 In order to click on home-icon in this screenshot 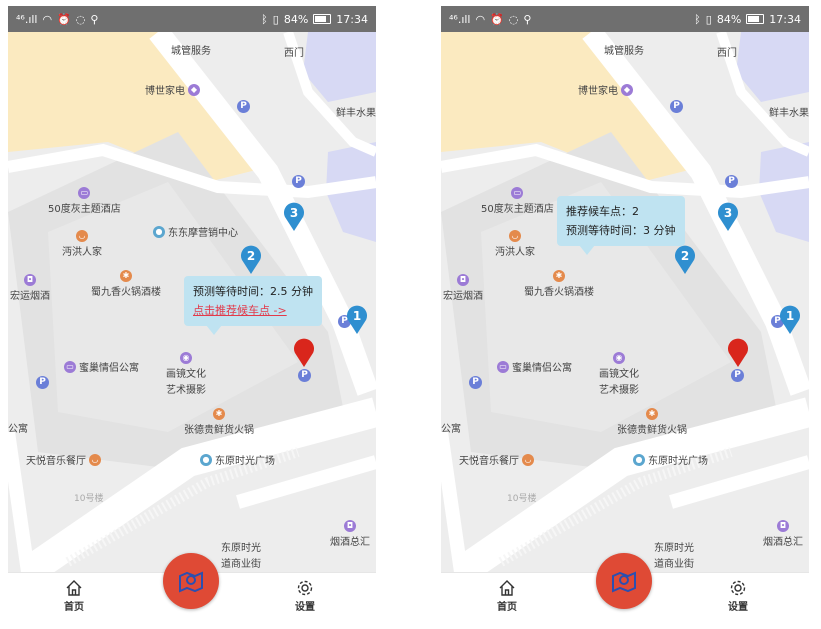, I will do `click(507, 588)`.